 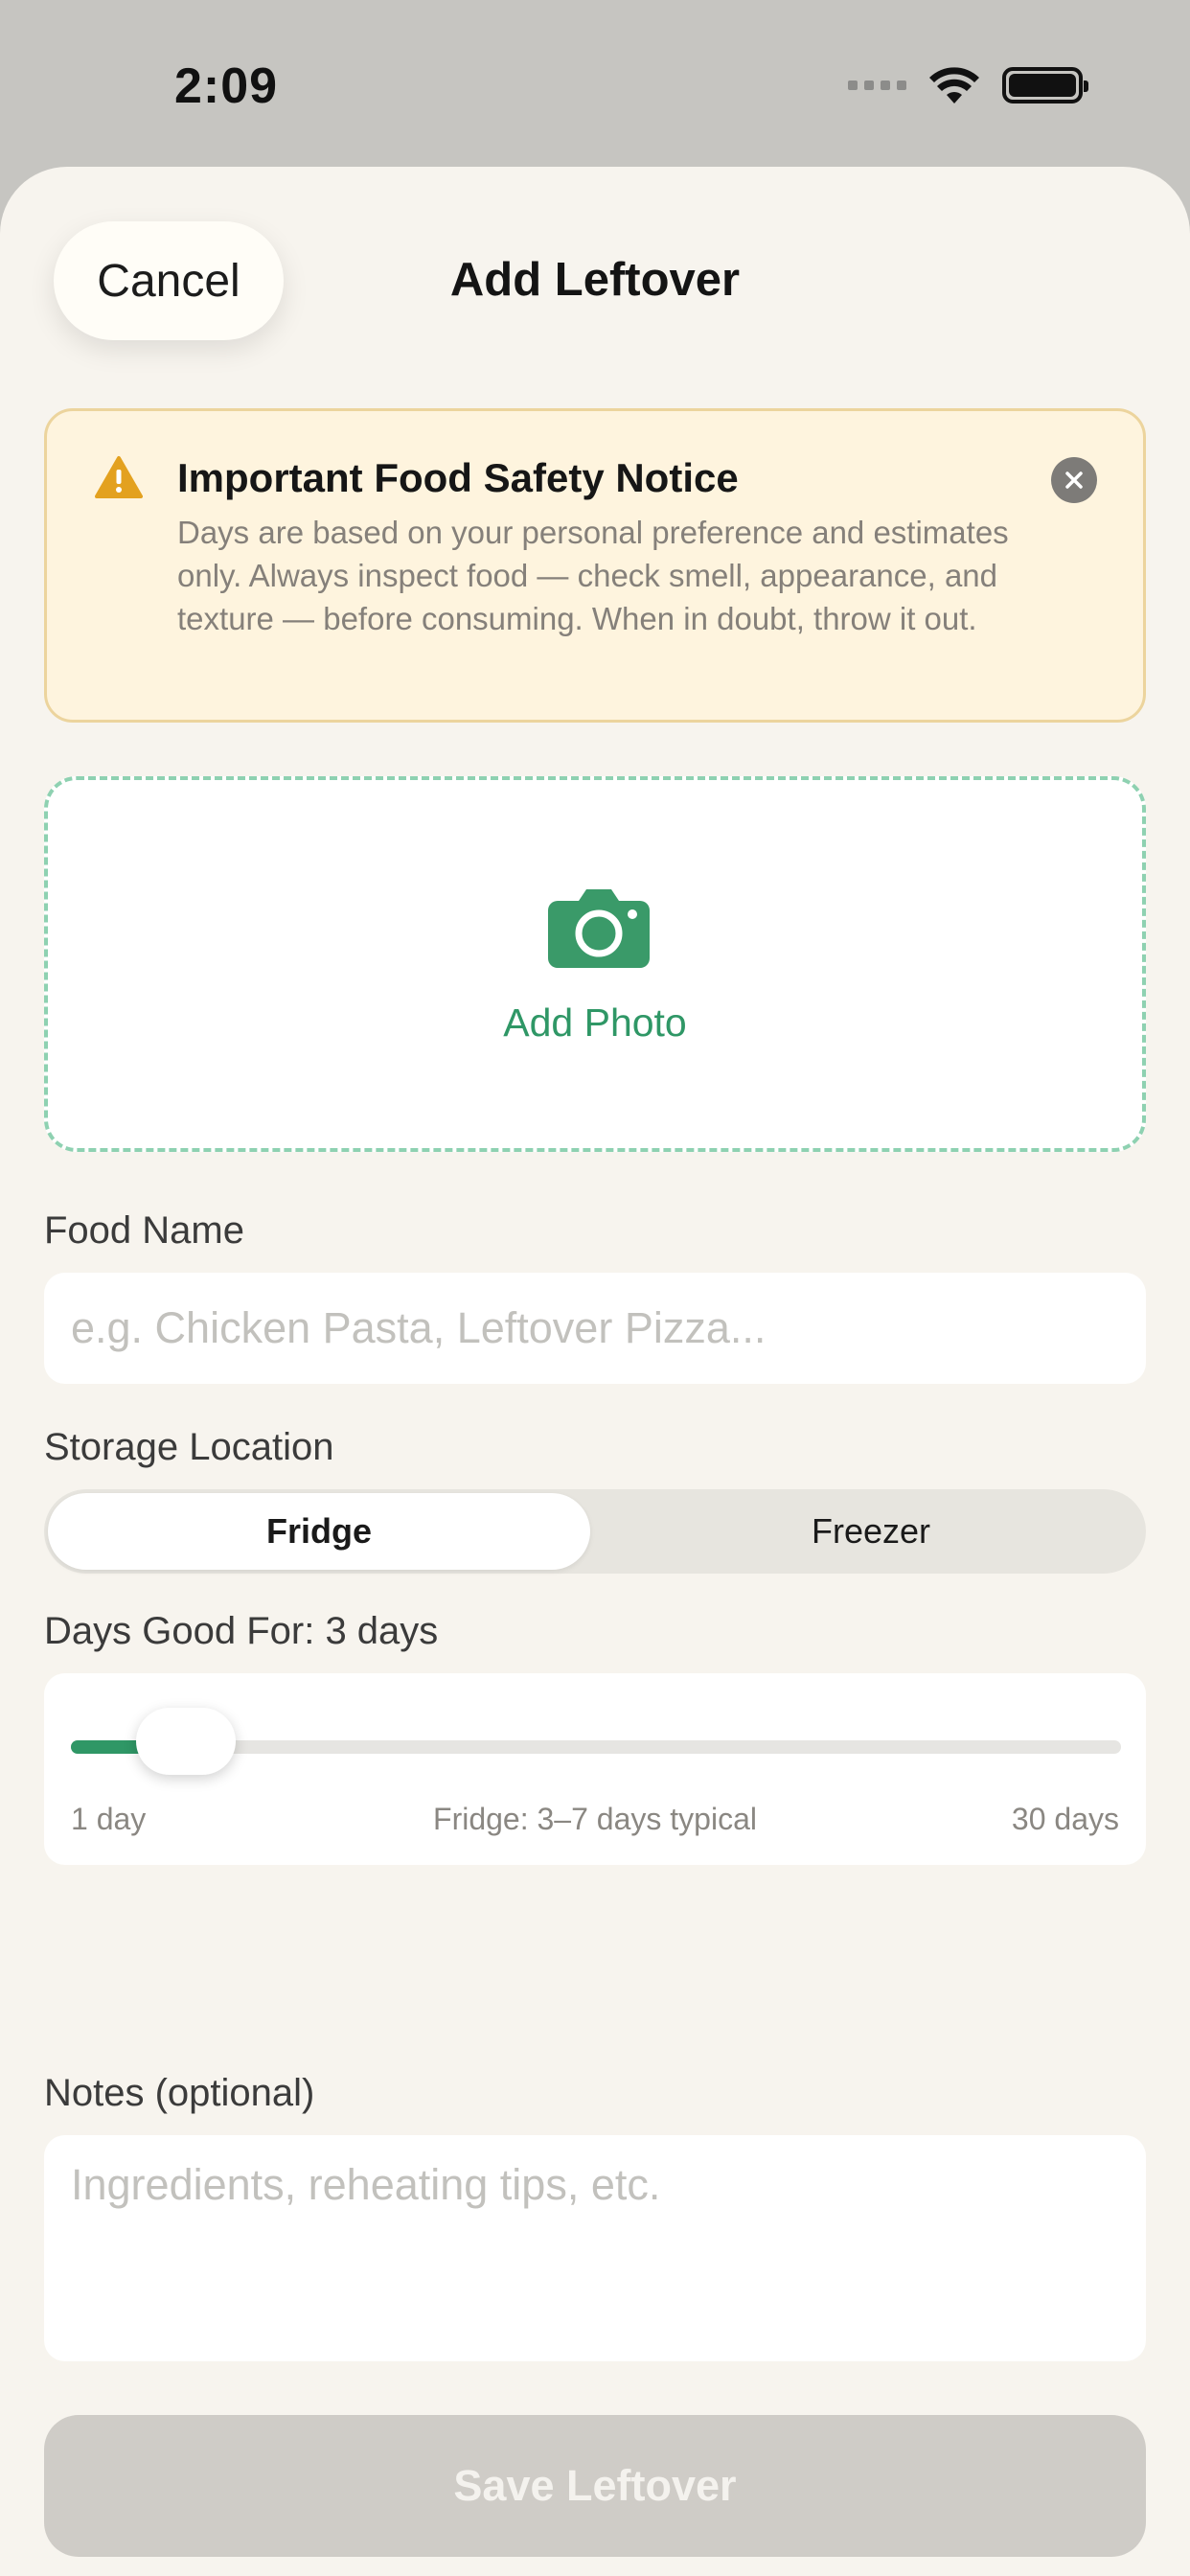 What do you see at coordinates (1074, 480) in the screenshot?
I see `close-icon` at bounding box center [1074, 480].